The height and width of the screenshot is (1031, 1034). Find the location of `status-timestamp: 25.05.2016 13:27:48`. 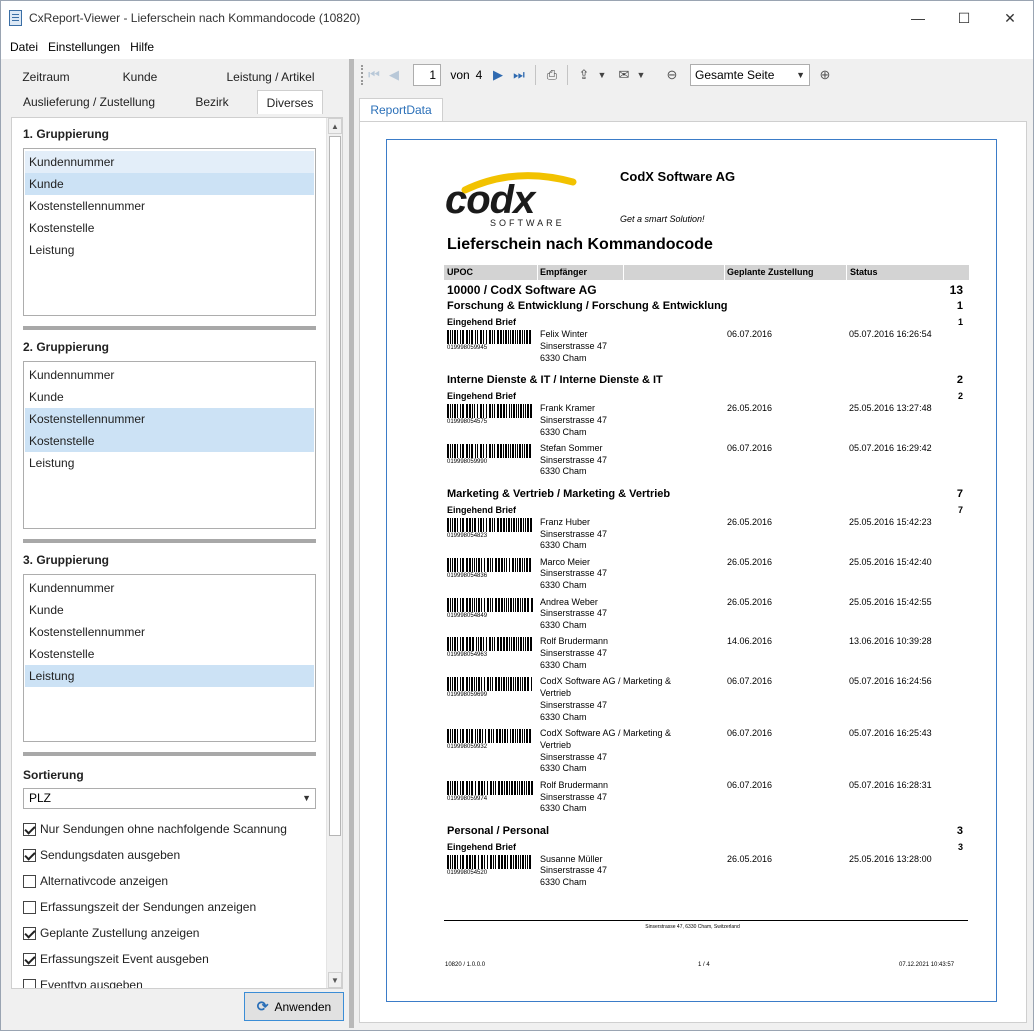

status-timestamp: 25.05.2016 13:27:48 is located at coordinates (890, 407).